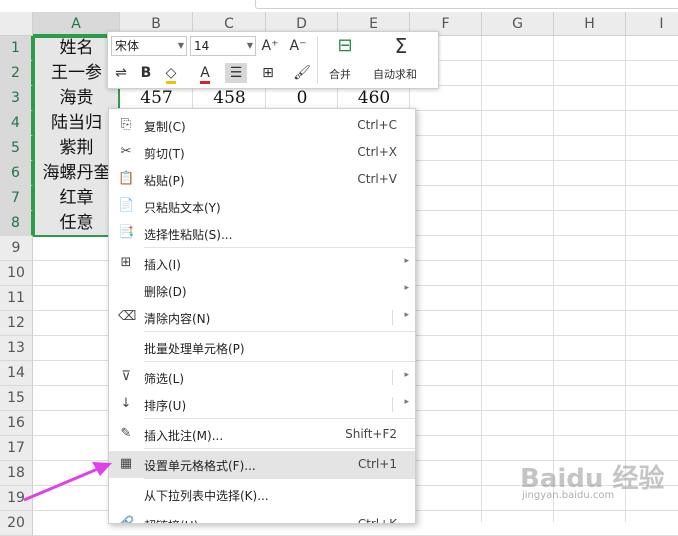  Describe the element at coordinates (67, 482) in the screenshot. I see `annotation-arrow` at that location.